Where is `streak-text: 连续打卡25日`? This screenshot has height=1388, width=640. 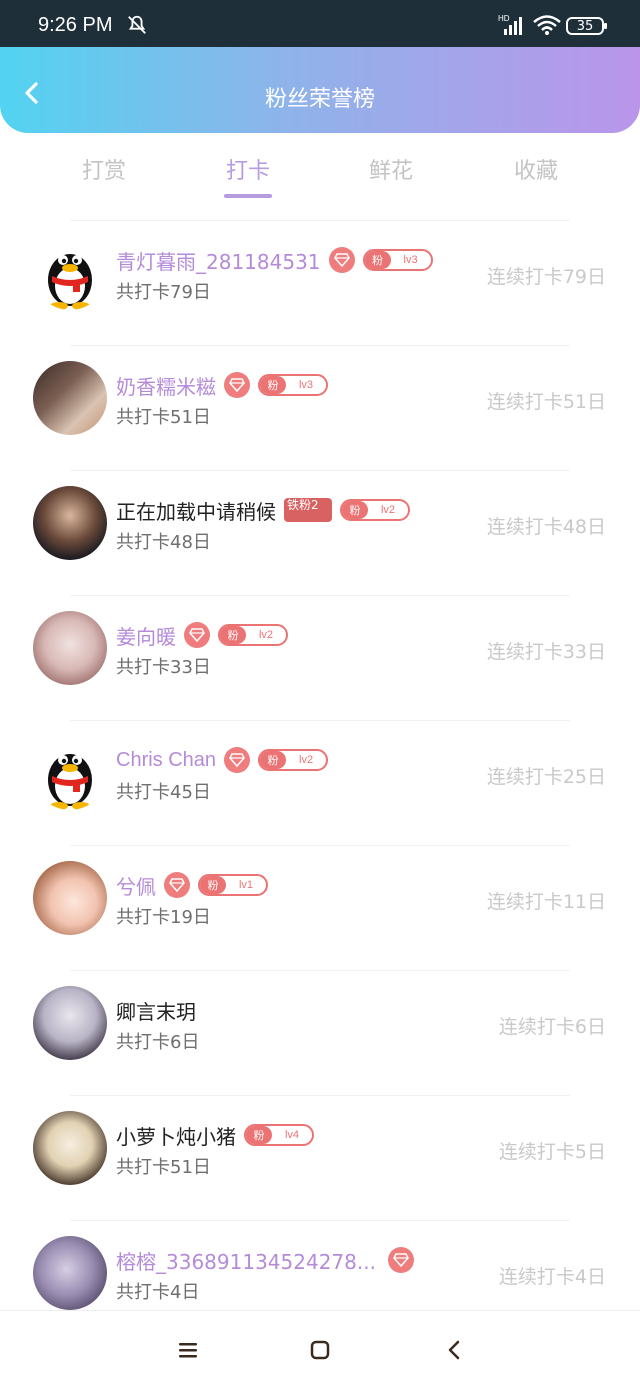 streak-text: 连续打卡25日 is located at coordinates (546, 777).